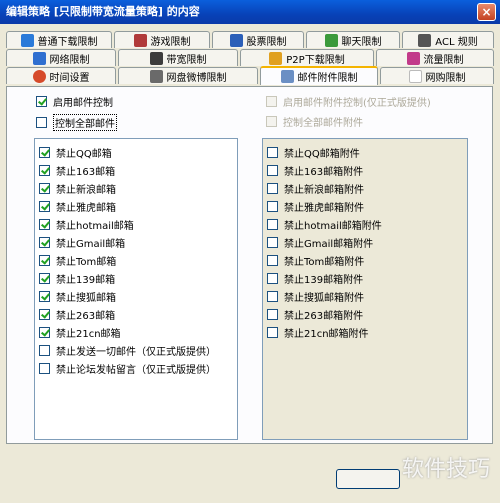  What do you see at coordinates (86, 280) in the screenshot?
I see `item-label: 禁止139邮箱` at bounding box center [86, 280].